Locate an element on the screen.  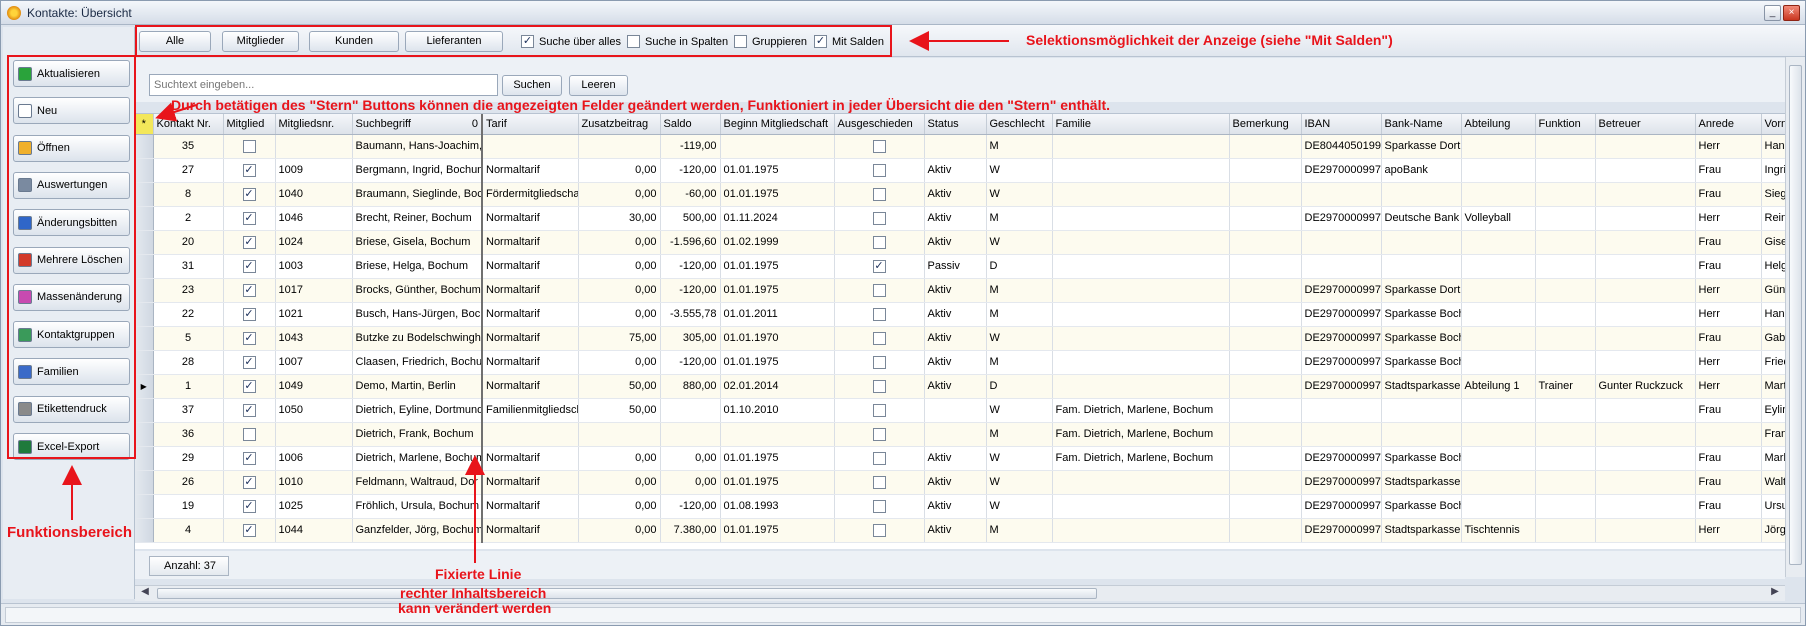
table-cell: 1044 is located at coordinates (314, 530).